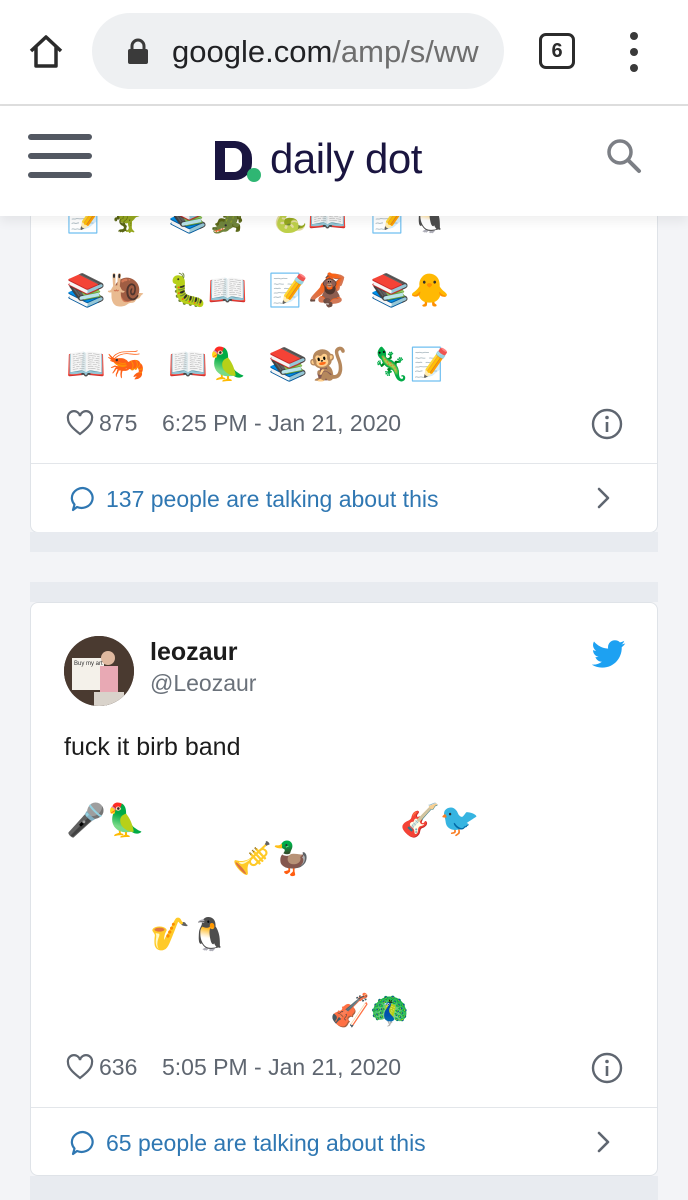 Image resolution: width=688 pixels, height=1200 pixels. I want to click on tweet-timestamp: 5:05 PM - Jan 21, 2020, so click(281, 1067).